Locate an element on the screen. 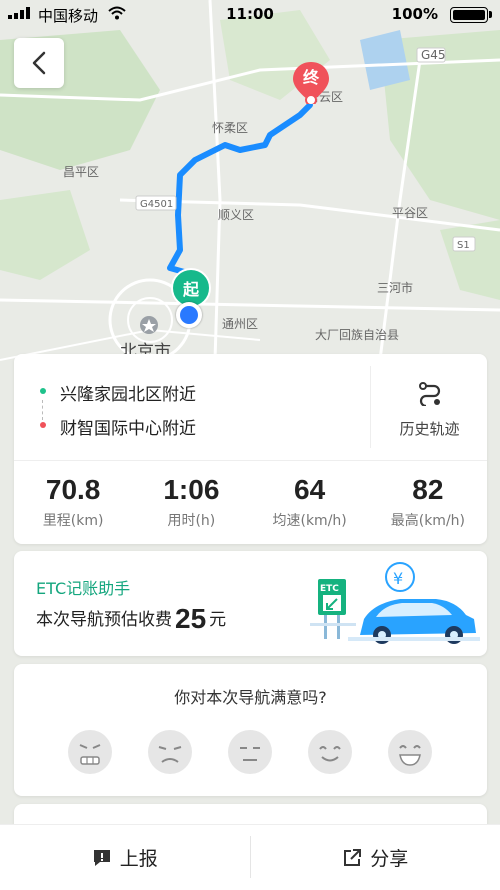  history-track-label: 历史轨迹 is located at coordinates (429, 428).